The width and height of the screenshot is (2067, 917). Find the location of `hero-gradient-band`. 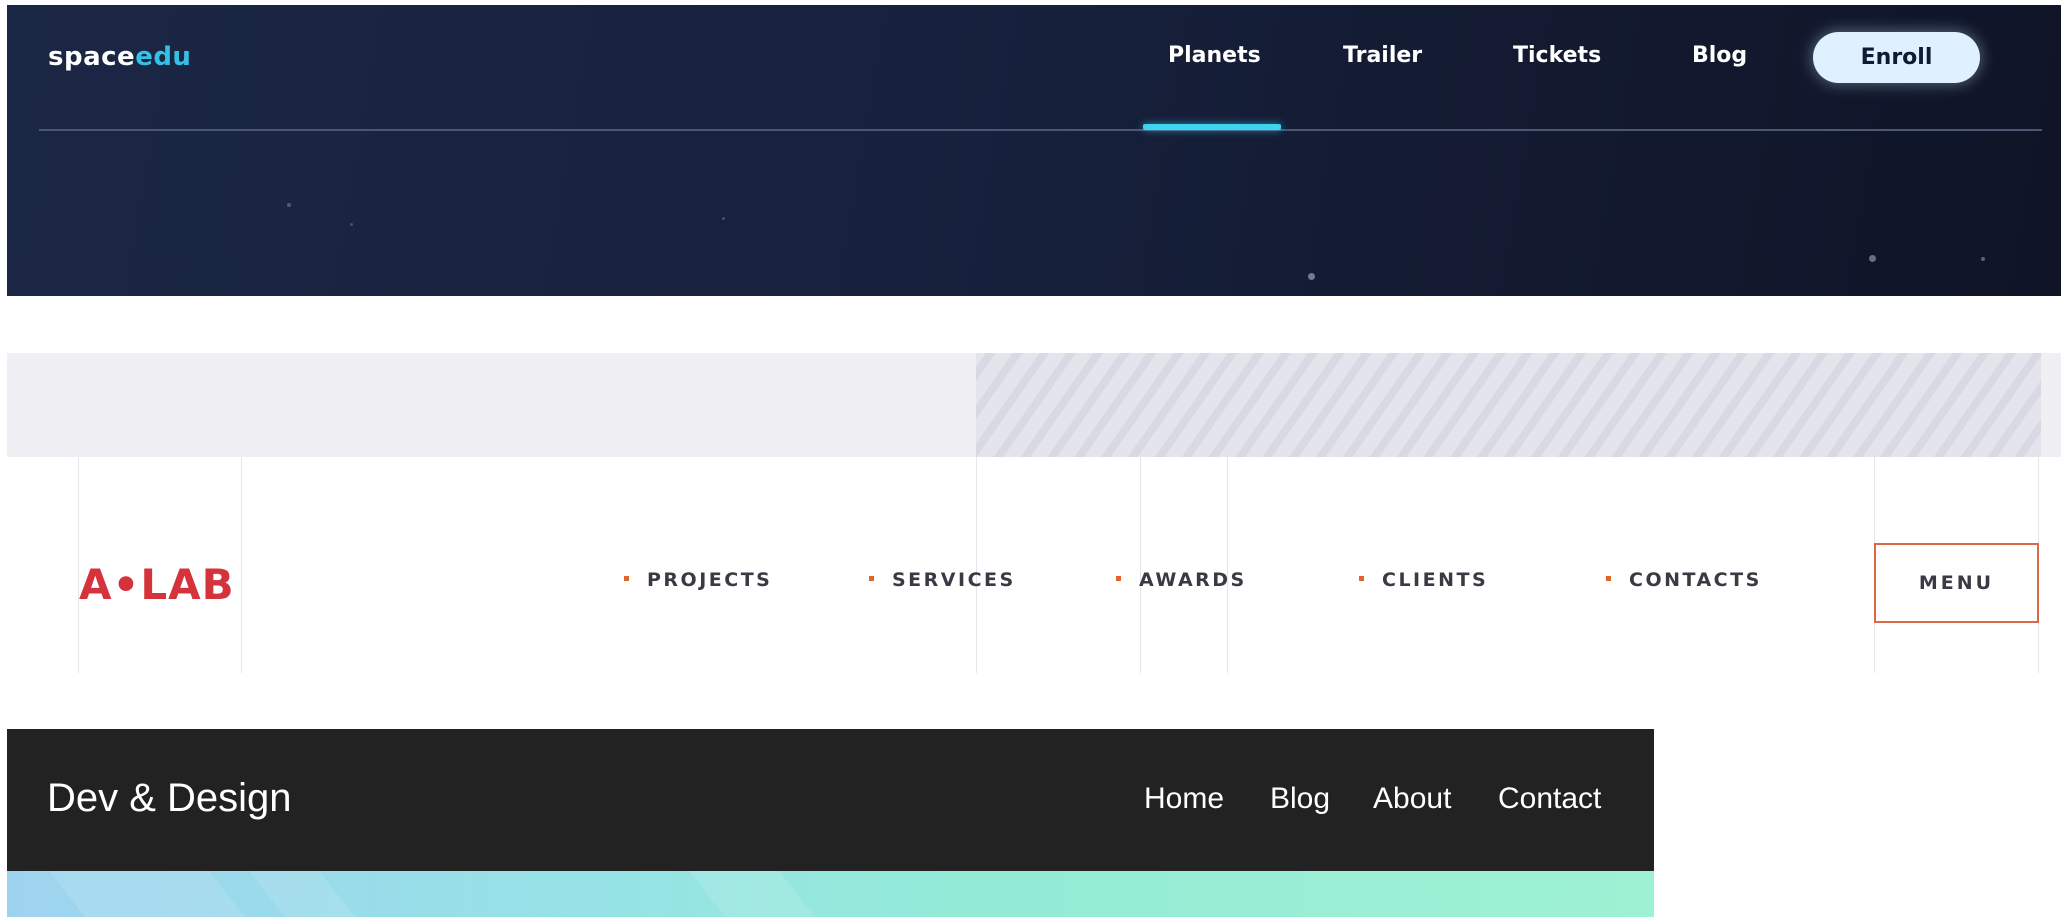

hero-gradient-band is located at coordinates (830, 894).